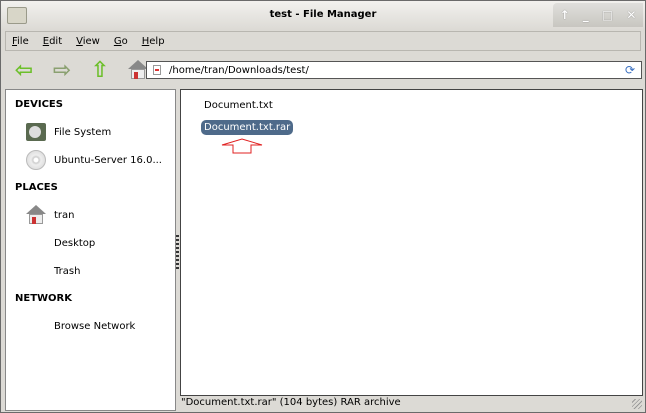 This screenshot has height=413, width=646. I want to click on menu-bar: File Edit View Go Help, so click(323, 41).